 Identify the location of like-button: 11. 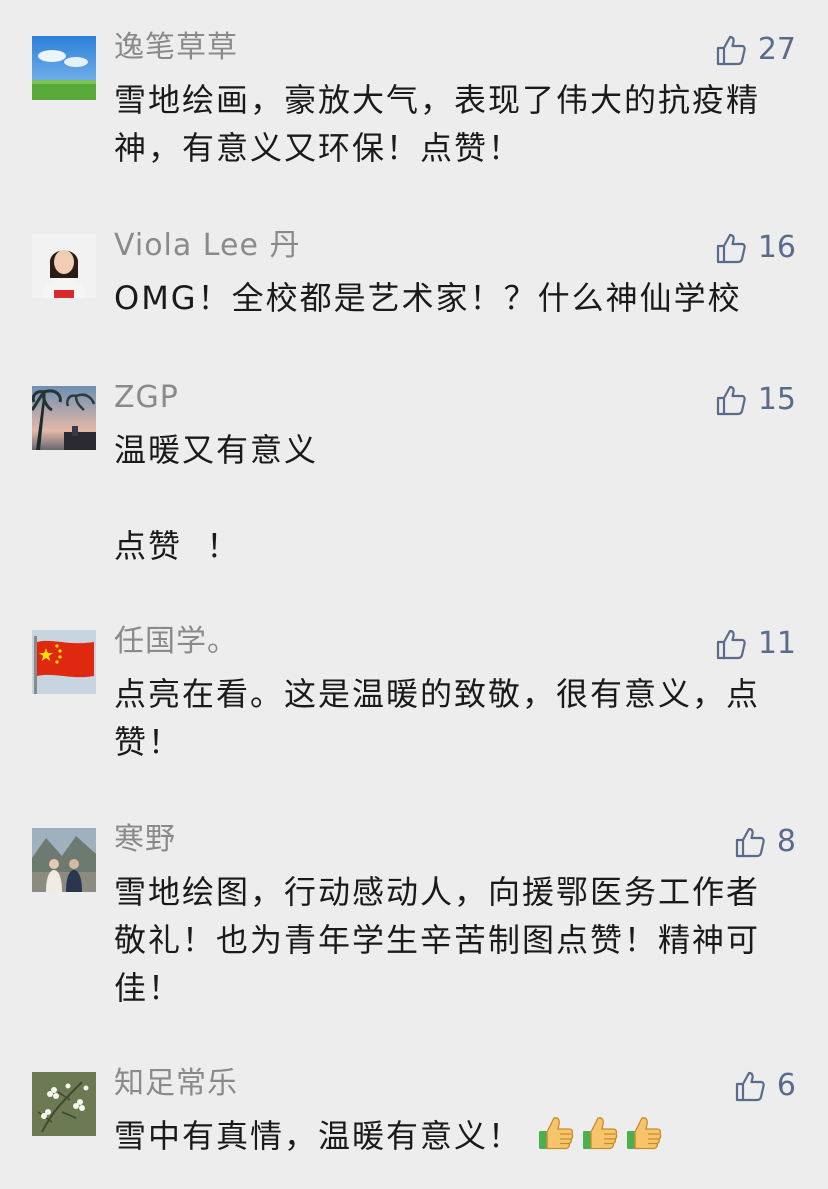
(755, 644).